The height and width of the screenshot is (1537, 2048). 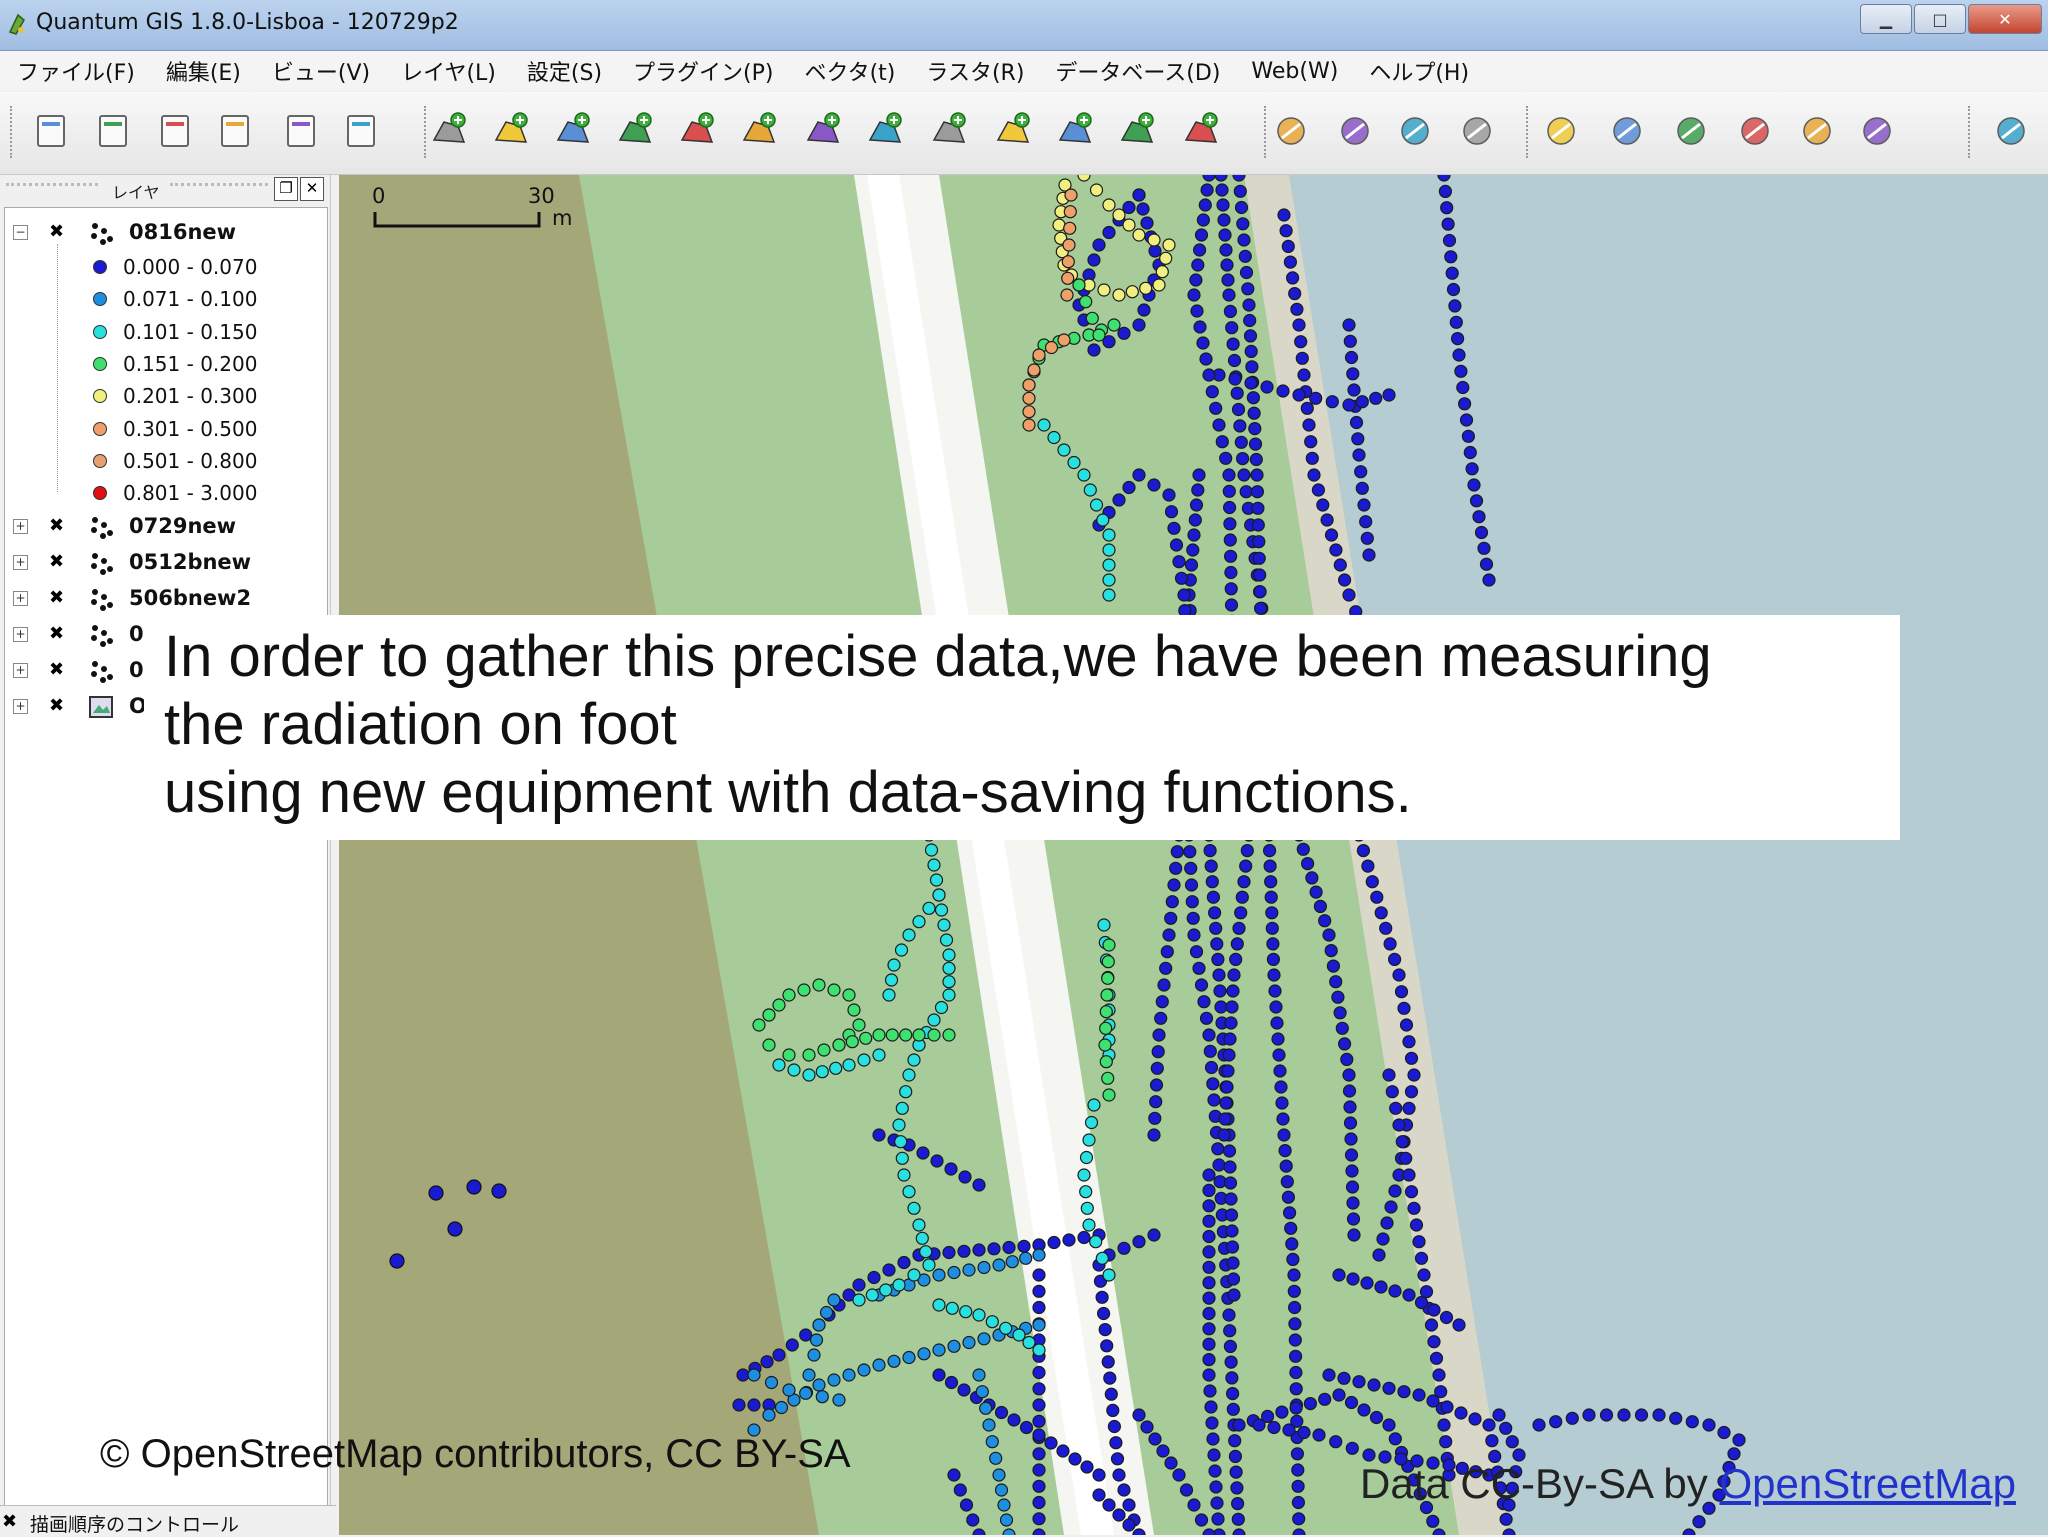 What do you see at coordinates (319, 71) in the screenshot?
I see `menu-view: ビュー(V)` at bounding box center [319, 71].